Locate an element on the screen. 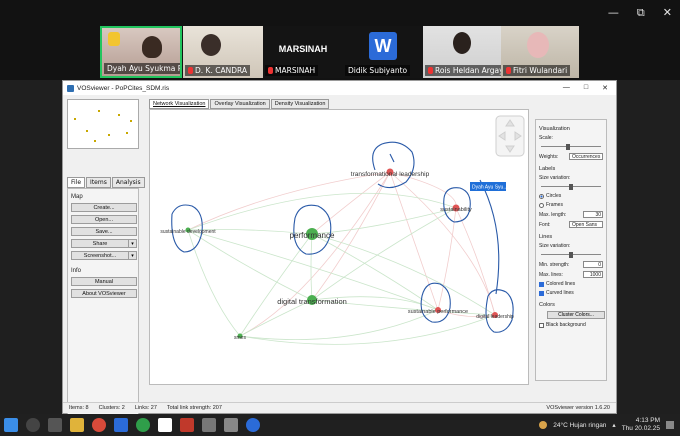 The height and width of the screenshot is (436, 680). participant-name: MARSINAH is located at coordinates (295, 70).